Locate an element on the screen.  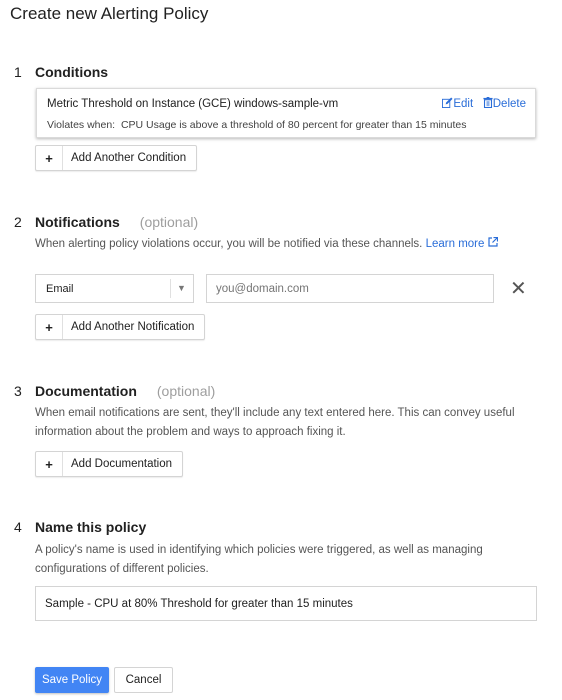
notifications-title: Notifications is located at coordinates (77, 222).